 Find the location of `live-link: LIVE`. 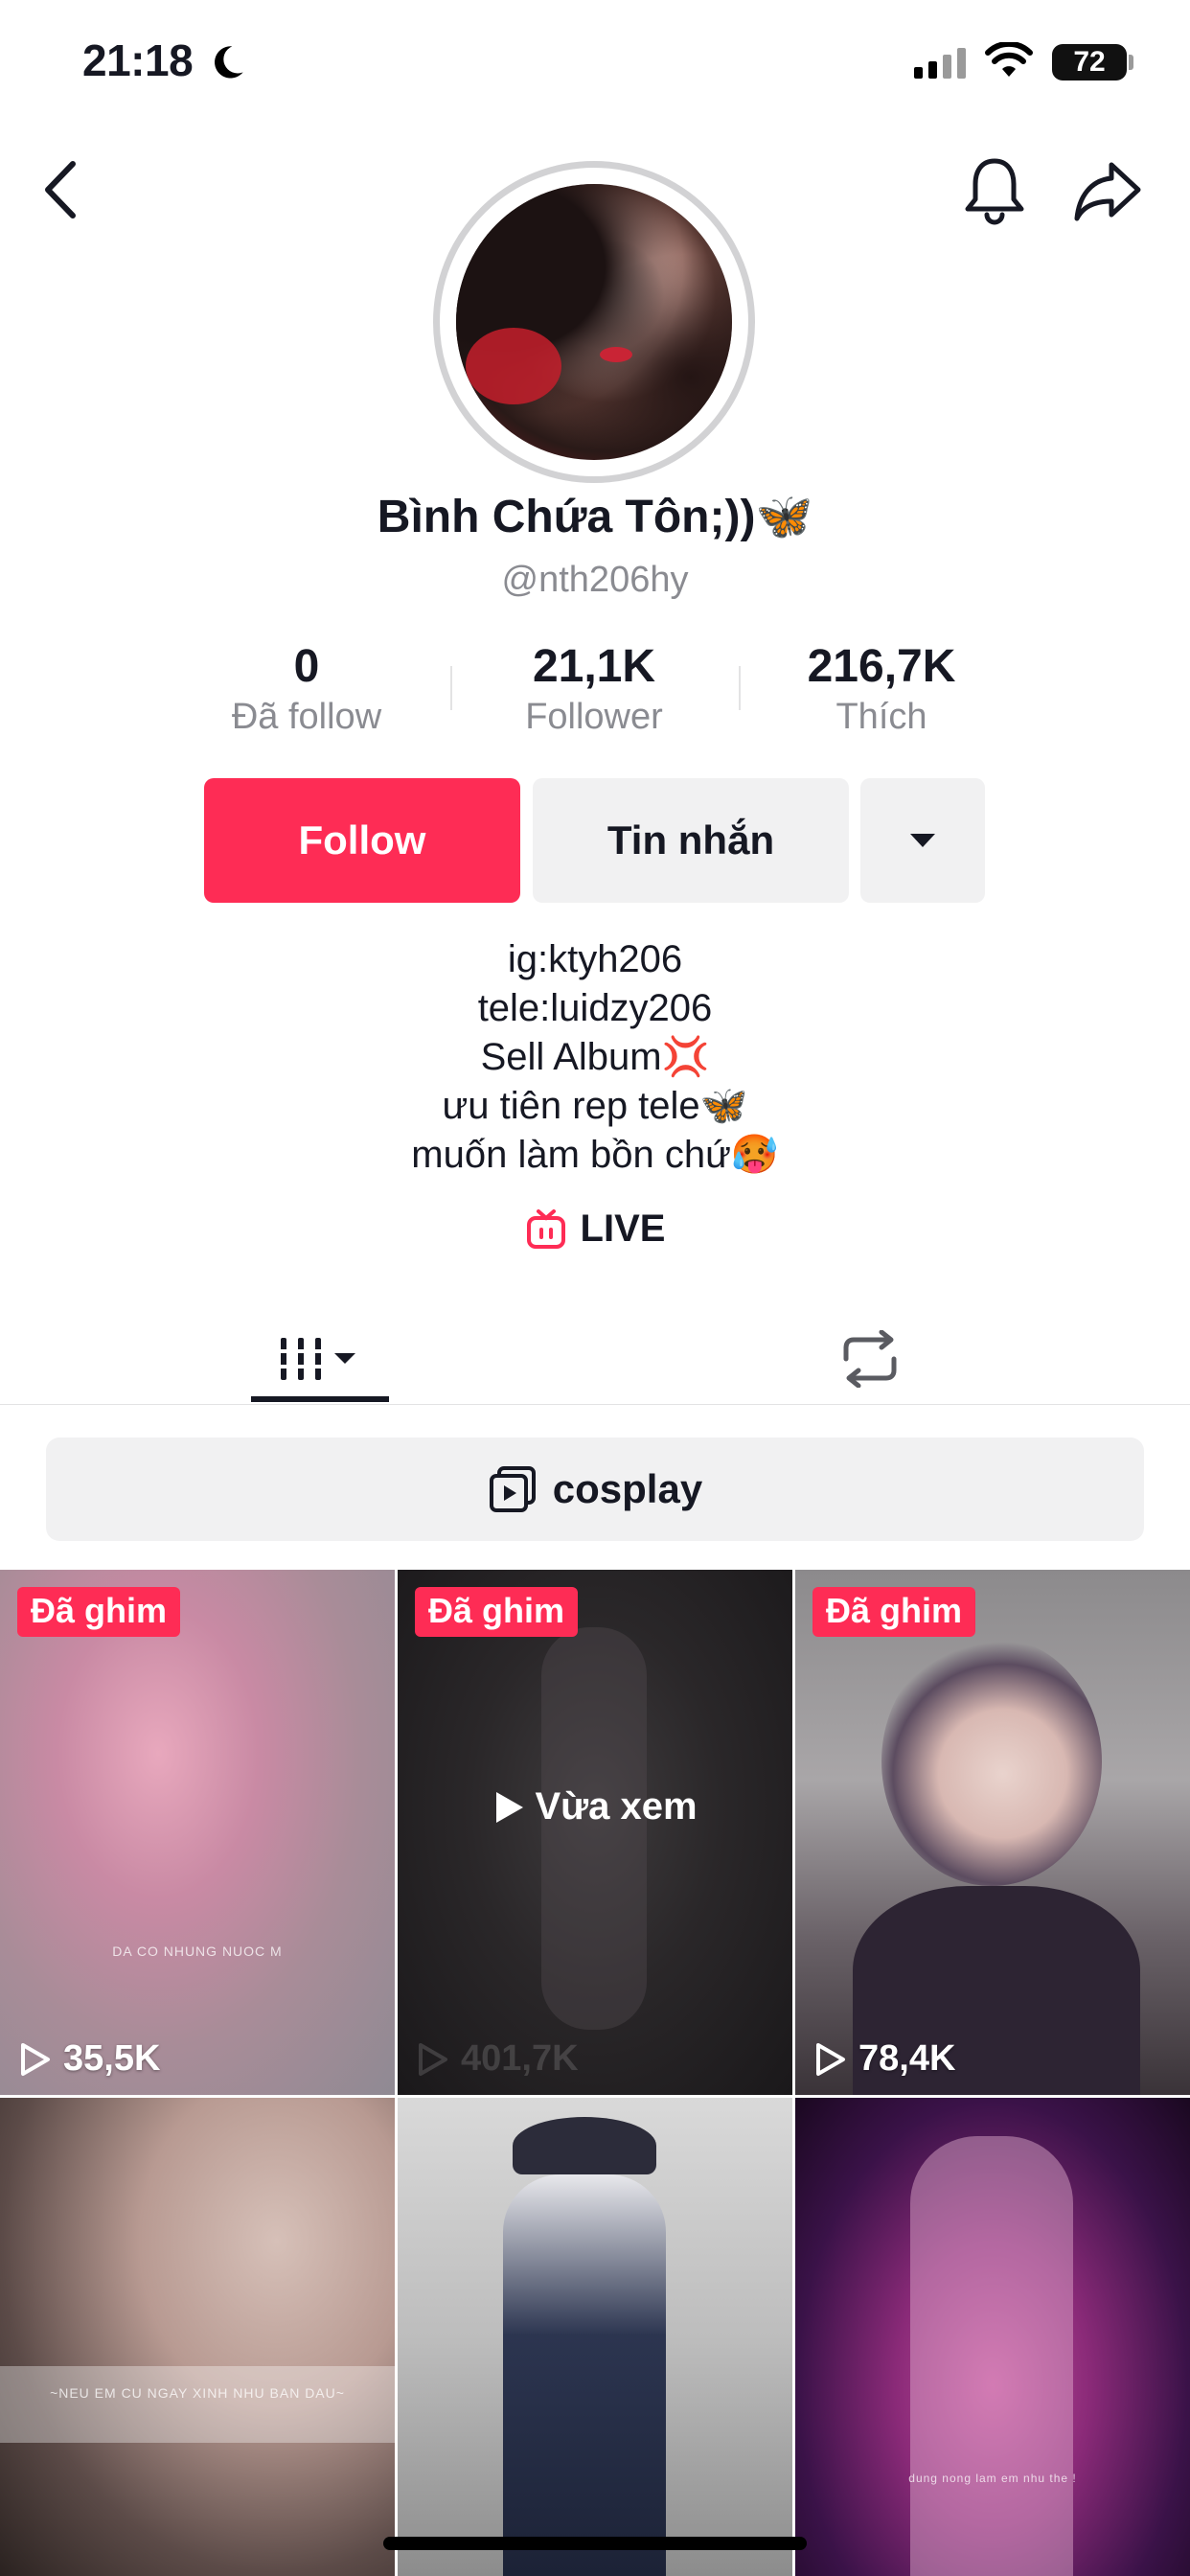

live-link: LIVE is located at coordinates (595, 1229).